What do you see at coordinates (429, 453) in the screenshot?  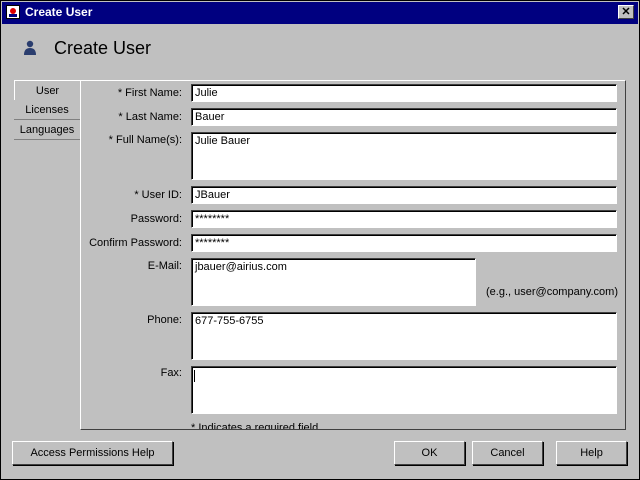 I see `ok-button: OK` at bounding box center [429, 453].